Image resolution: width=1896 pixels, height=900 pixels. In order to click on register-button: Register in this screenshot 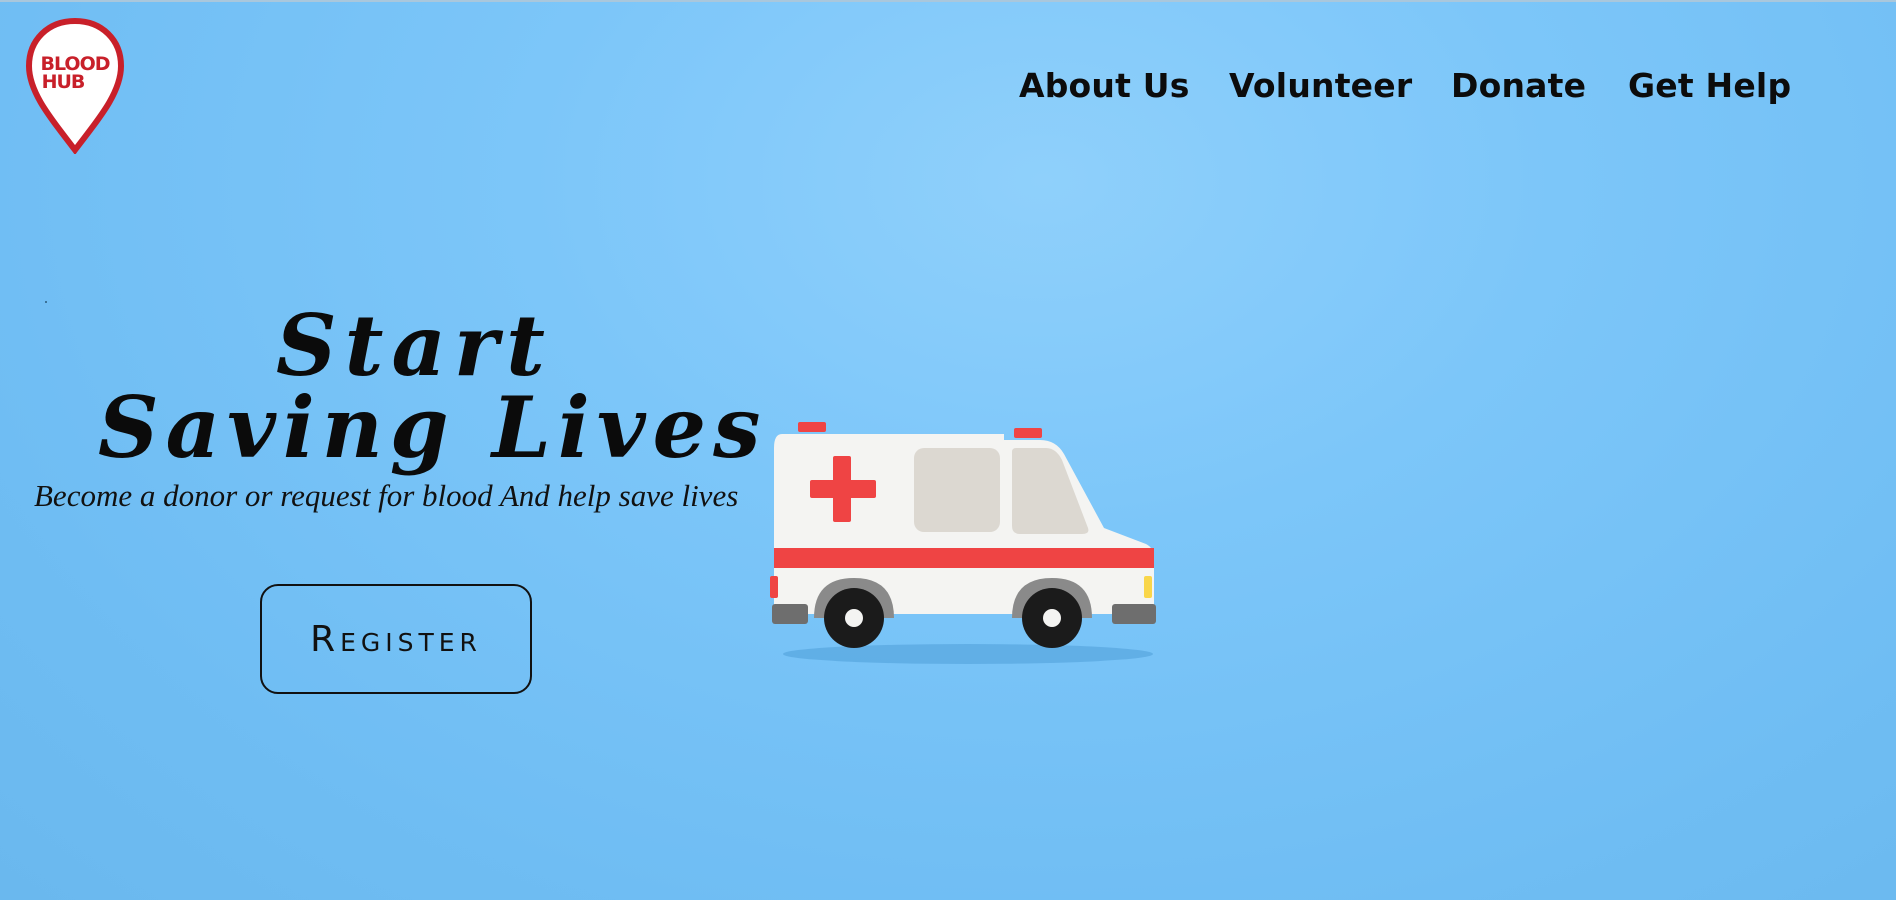, I will do `click(396, 639)`.